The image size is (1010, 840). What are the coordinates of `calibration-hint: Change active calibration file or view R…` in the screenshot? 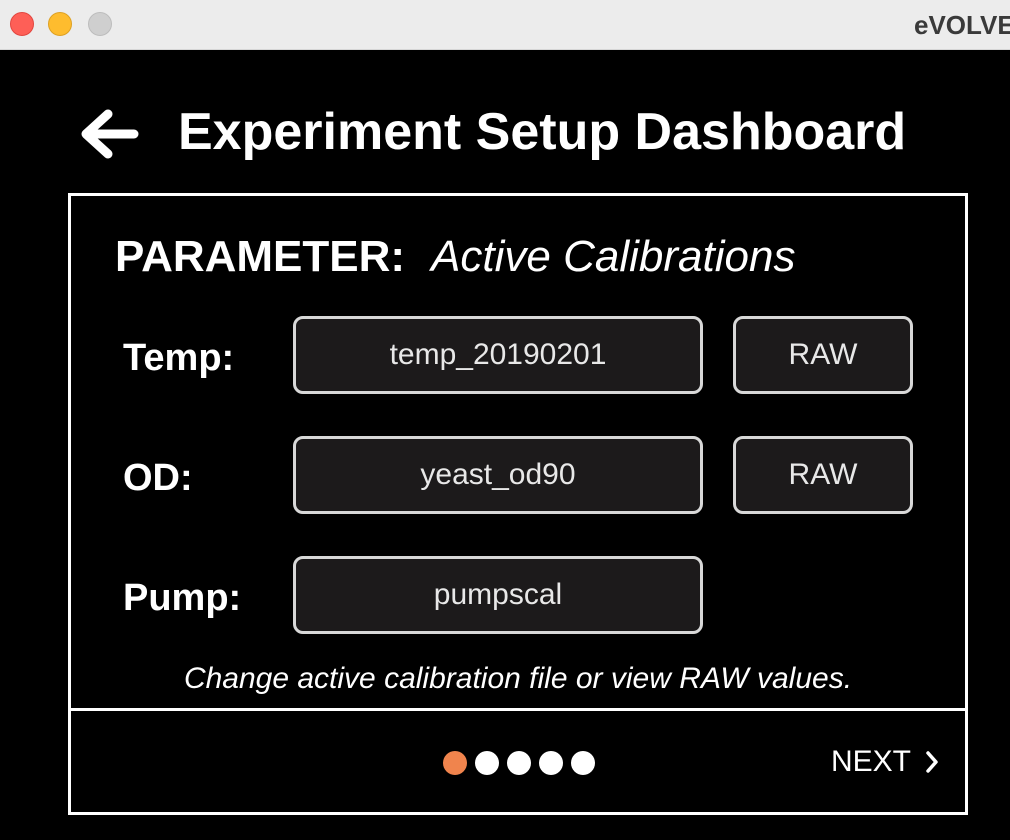 It's located at (518, 678).